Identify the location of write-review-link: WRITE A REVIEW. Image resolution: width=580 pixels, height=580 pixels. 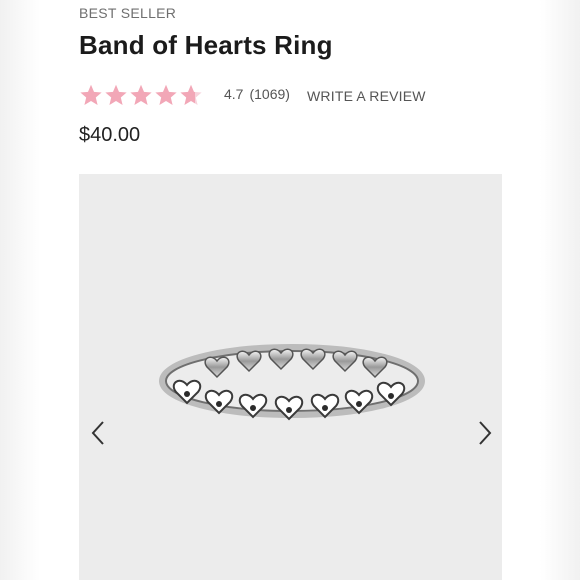
(366, 96).